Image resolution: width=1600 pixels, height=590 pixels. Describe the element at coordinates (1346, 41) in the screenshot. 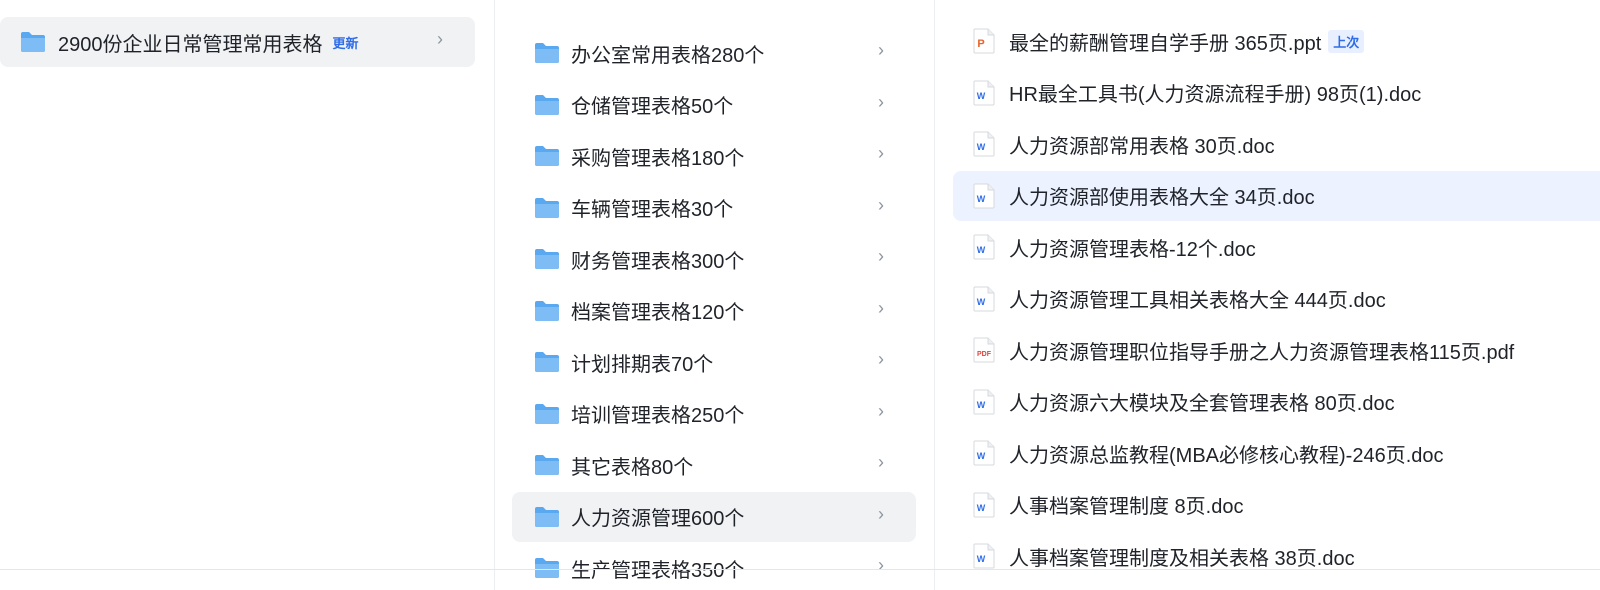

I see `last-opened-badge: 上次` at that location.